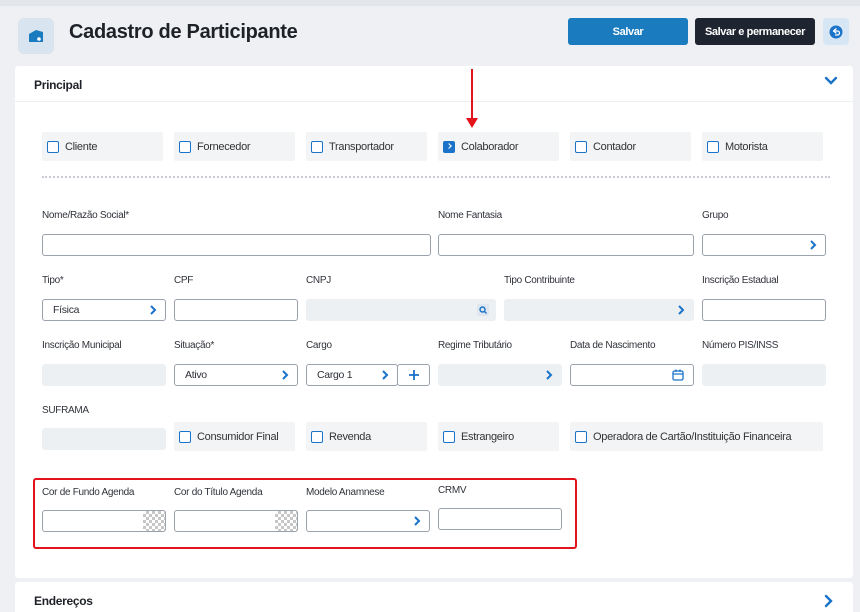  What do you see at coordinates (613, 345) in the screenshot?
I see `field-label: Data de Nascimento` at bounding box center [613, 345].